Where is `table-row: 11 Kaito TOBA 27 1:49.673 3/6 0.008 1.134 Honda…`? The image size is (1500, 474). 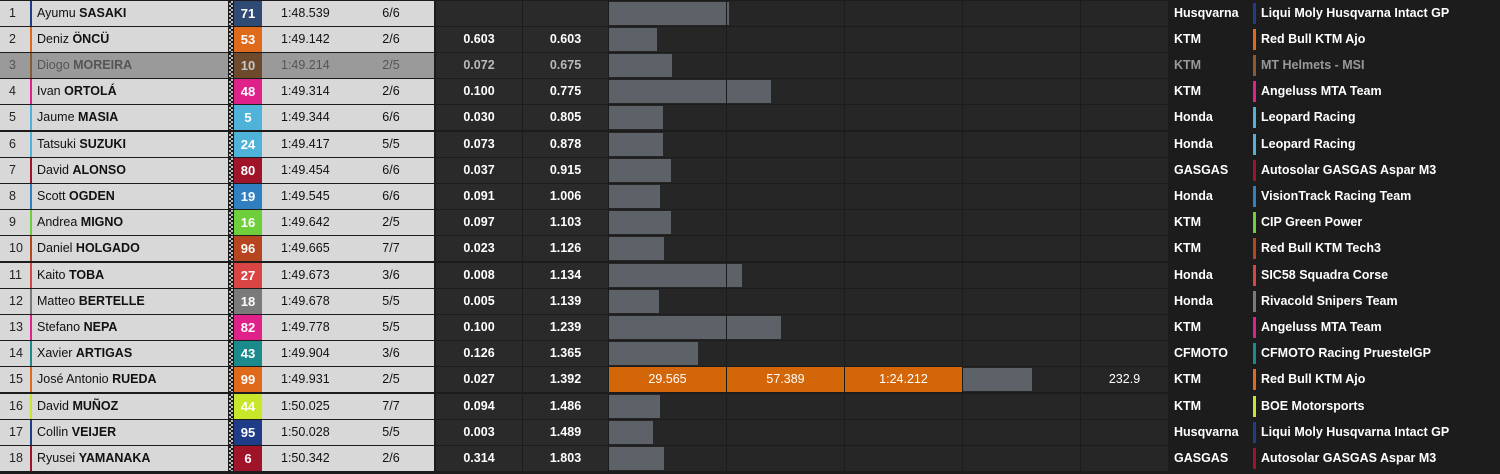 table-row: 11 Kaito TOBA 27 1:49.673 3/6 0.008 1.134 Honda… is located at coordinates (750, 275).